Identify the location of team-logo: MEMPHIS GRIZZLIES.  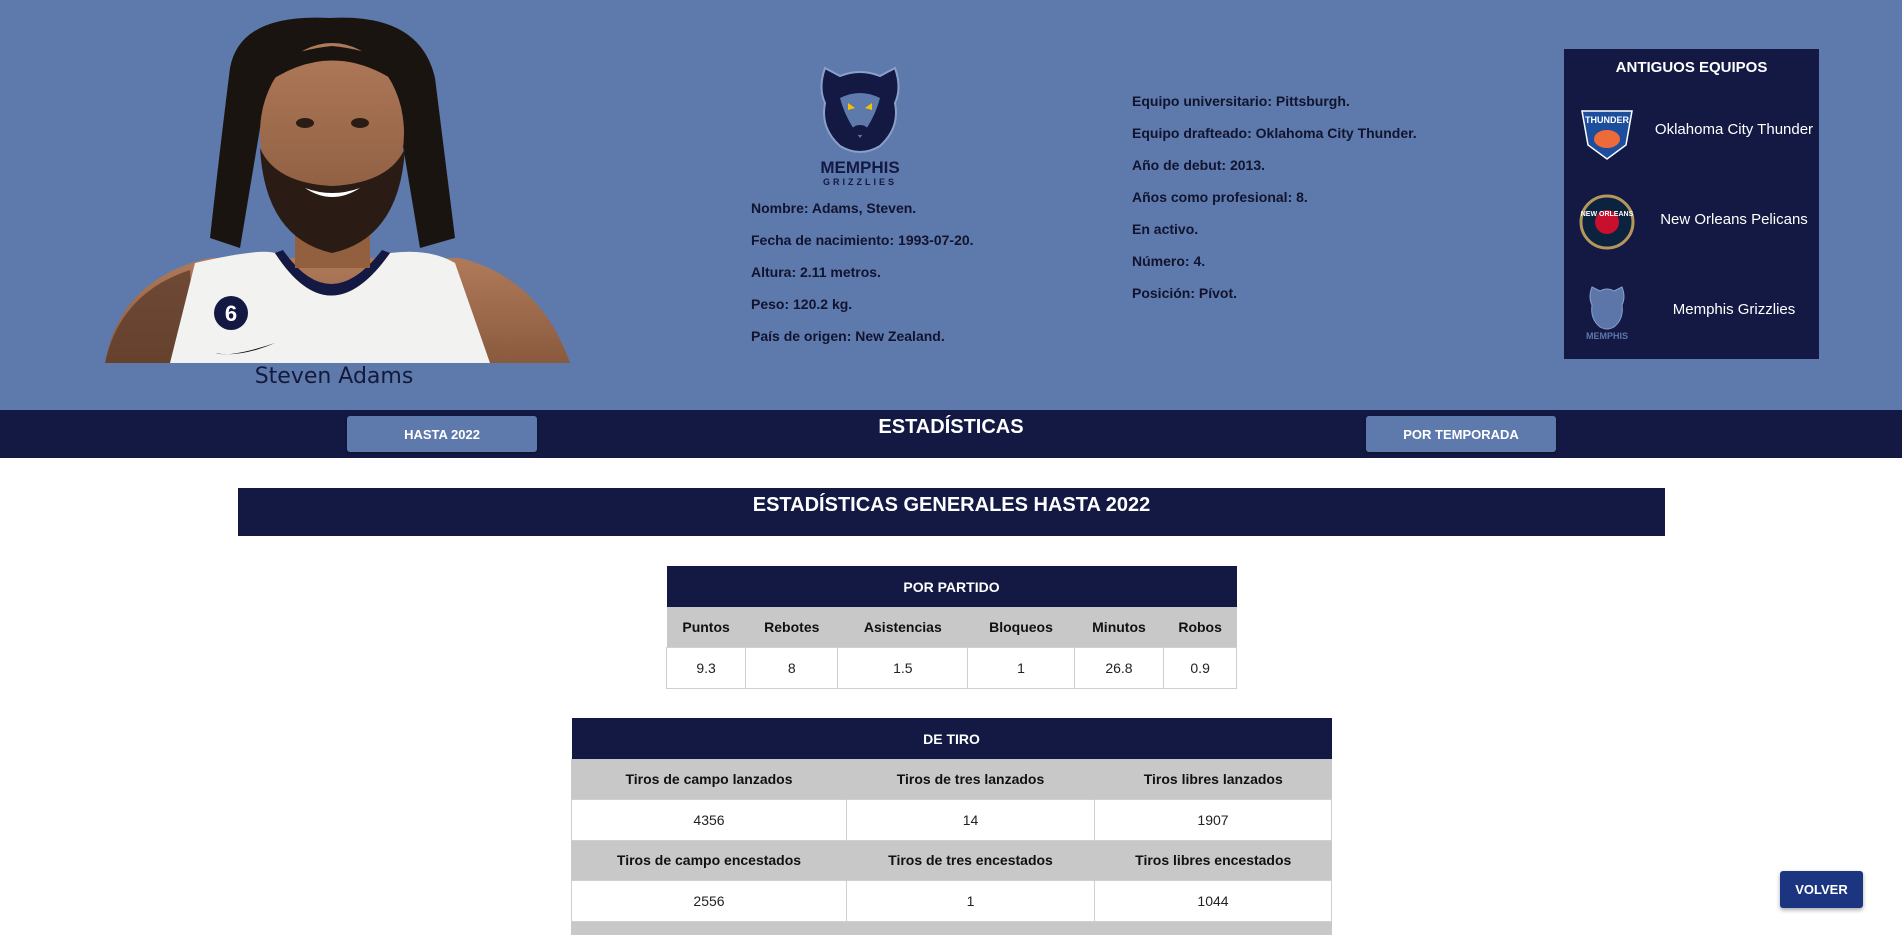
(860, 123).